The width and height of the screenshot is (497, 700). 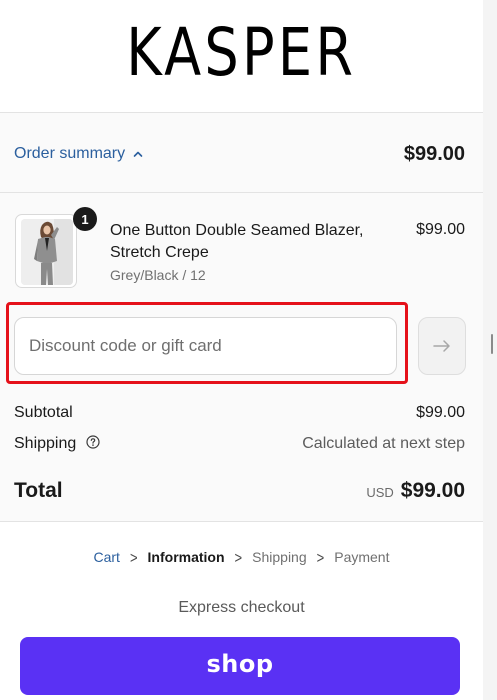 I want to click on product-thumbnail, so click(x=46, y=251).